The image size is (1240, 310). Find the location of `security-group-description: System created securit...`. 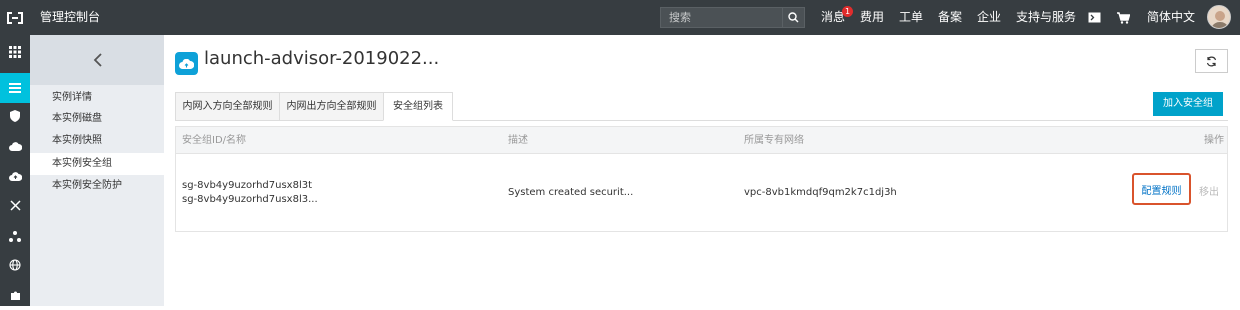

security-group-description: System created securit... is located at coordinates (571, 192).